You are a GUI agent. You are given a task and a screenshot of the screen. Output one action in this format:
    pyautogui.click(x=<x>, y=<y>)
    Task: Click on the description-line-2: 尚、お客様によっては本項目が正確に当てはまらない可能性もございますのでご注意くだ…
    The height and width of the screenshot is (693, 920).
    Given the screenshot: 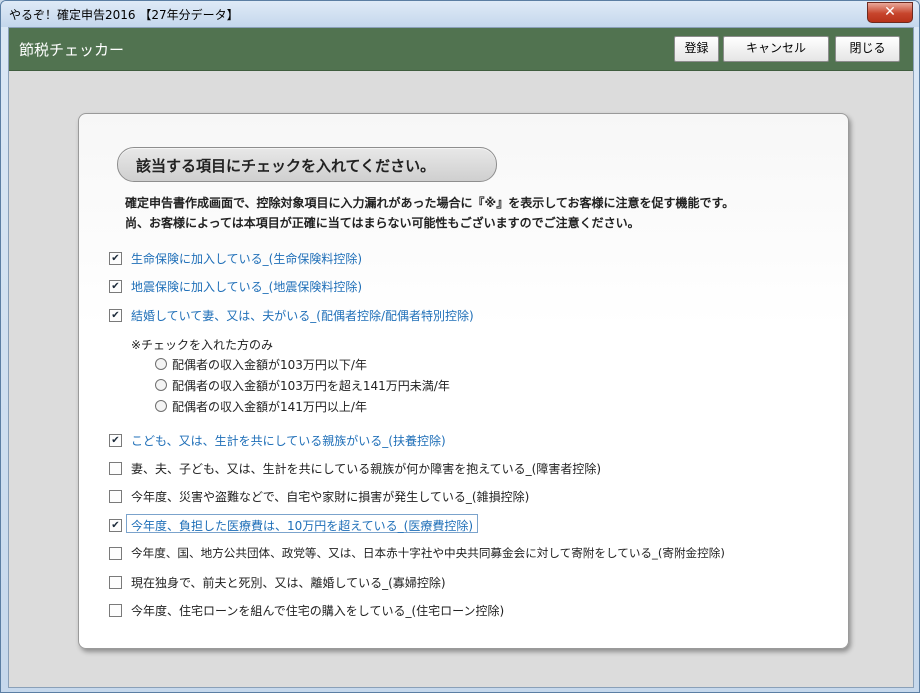 What is the action you would take?
    pyautogui.click(x=382, y=223)
    